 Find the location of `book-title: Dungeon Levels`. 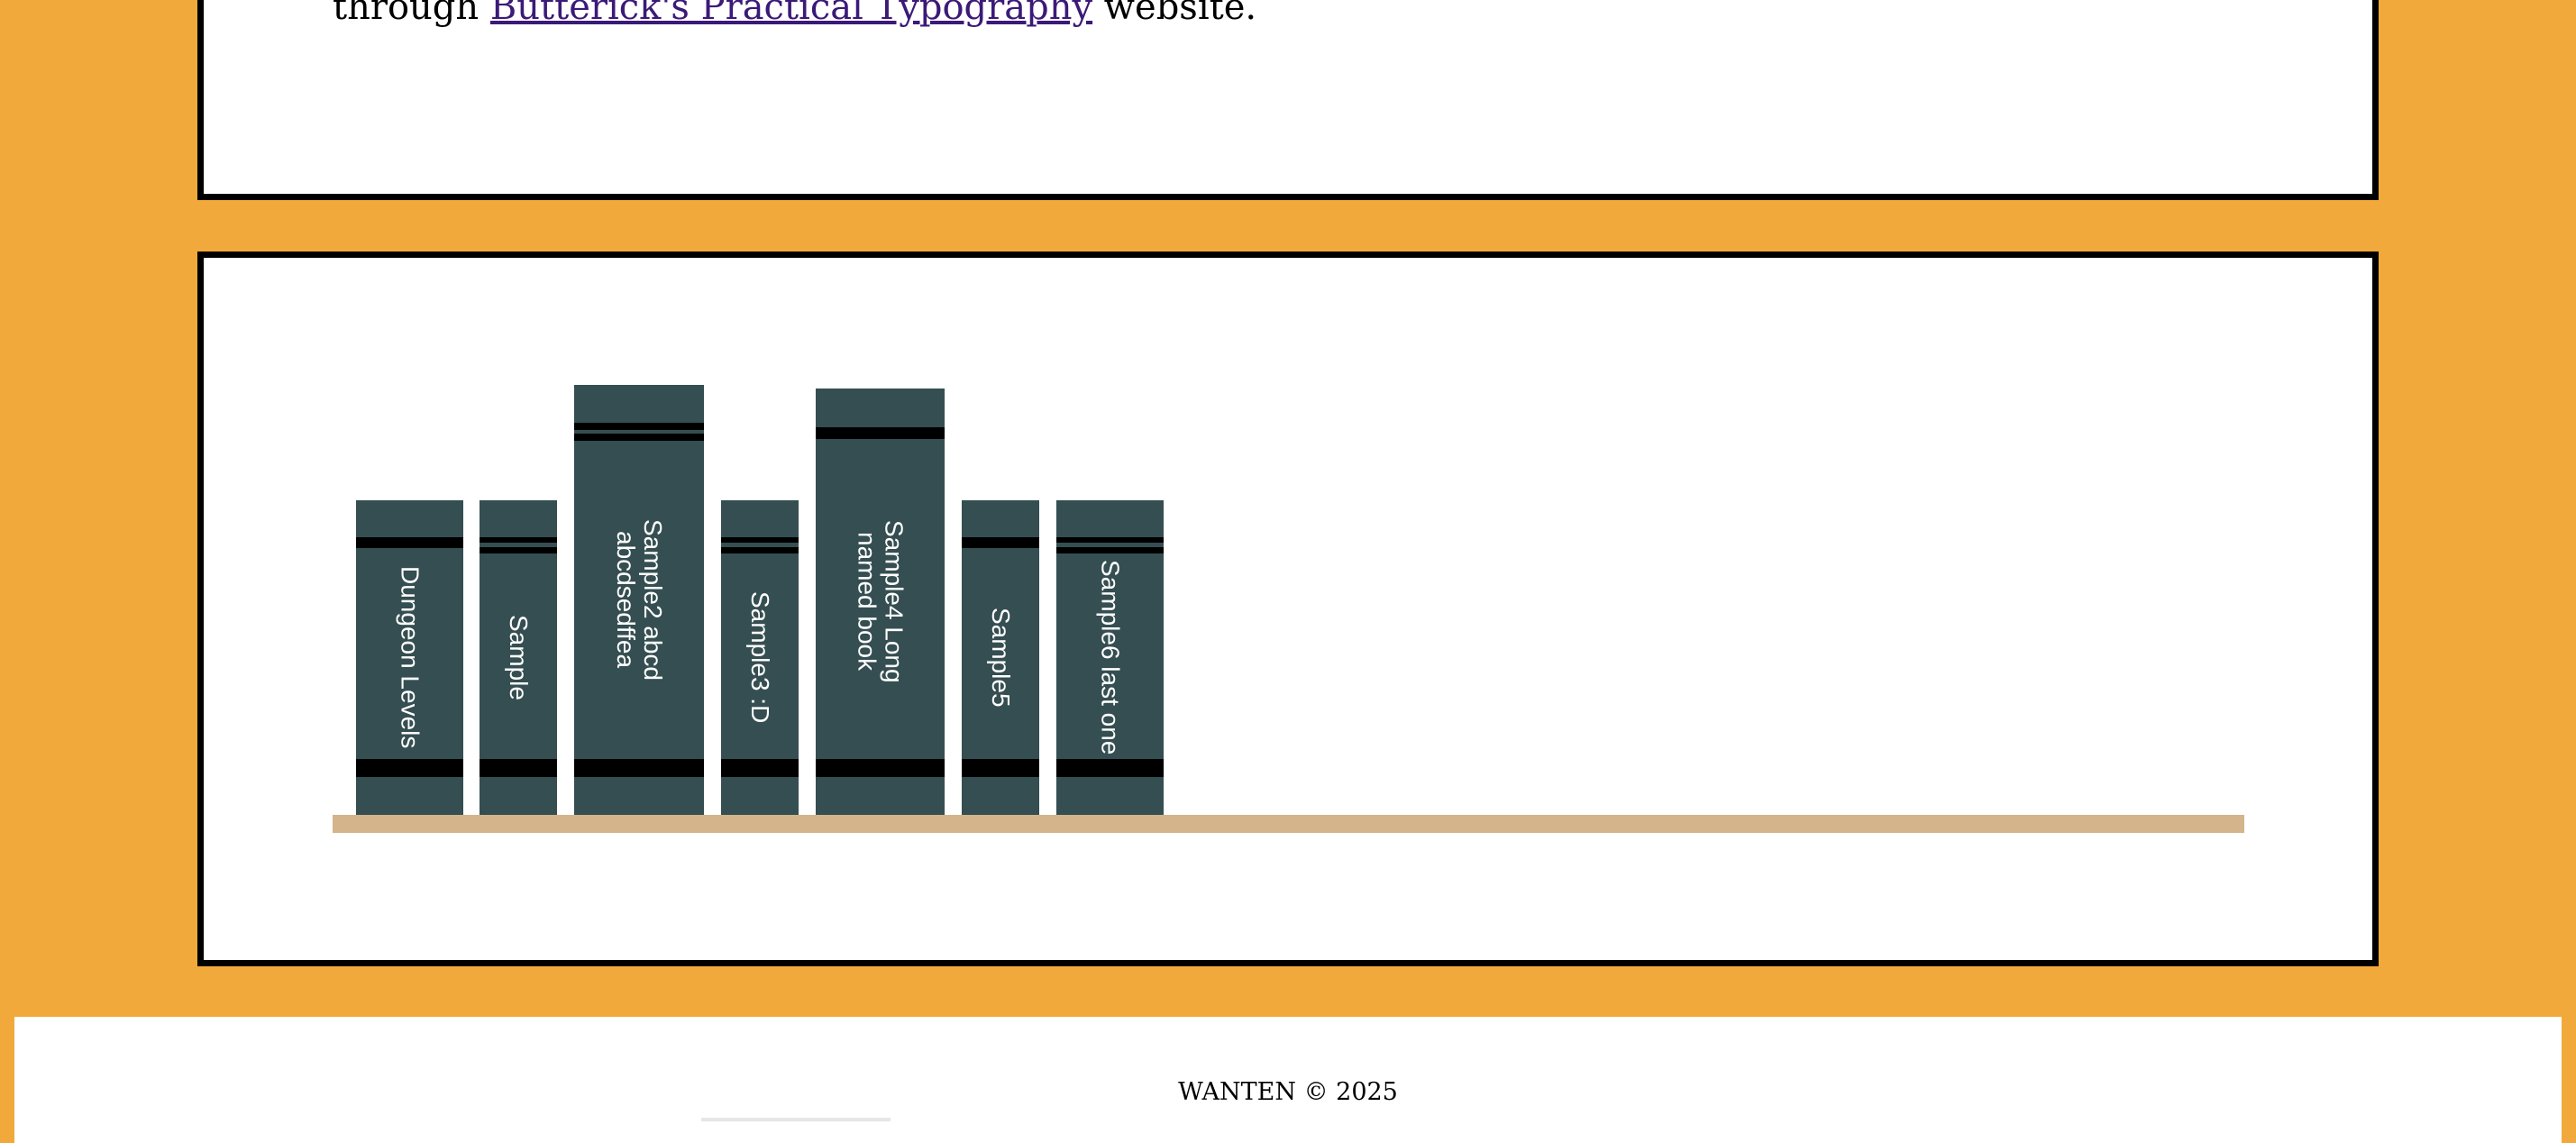

book-title: Dungeon Levels is located at coordinates (410, 657).